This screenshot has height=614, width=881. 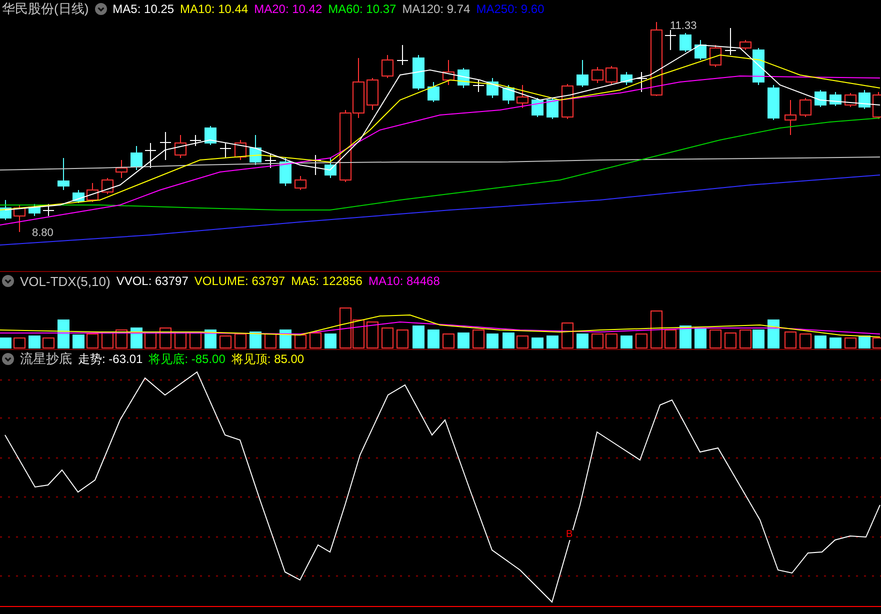 I want to click on price-label: 8.80, so click(x=43, y=233).